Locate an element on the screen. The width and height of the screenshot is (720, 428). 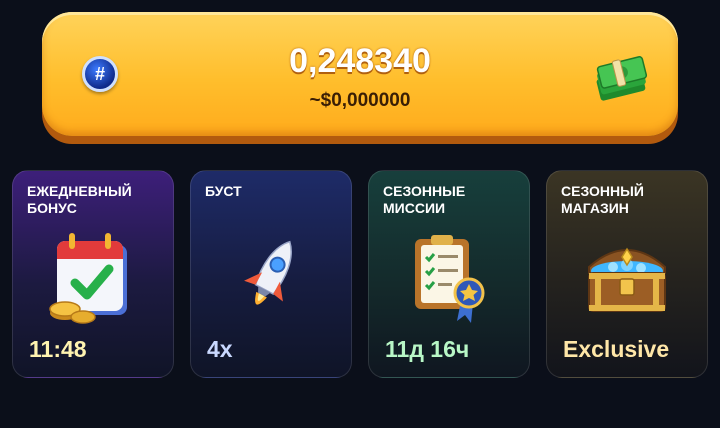
calendar-check-icon is located at coordinates (88, 278).